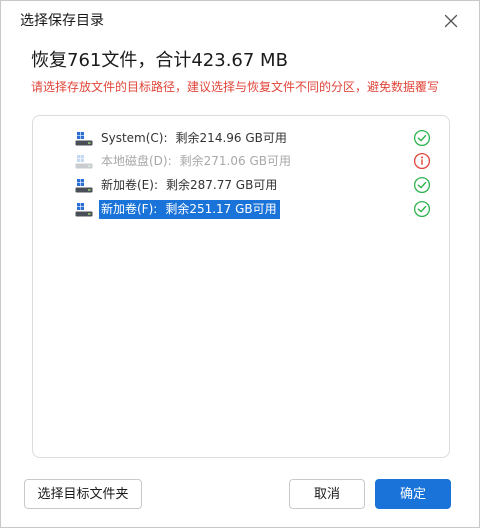 Image resolution: width=480 pixels, height=528 pixels. I want to click on drive-label: 新加卷(F):, so click(129, 209).